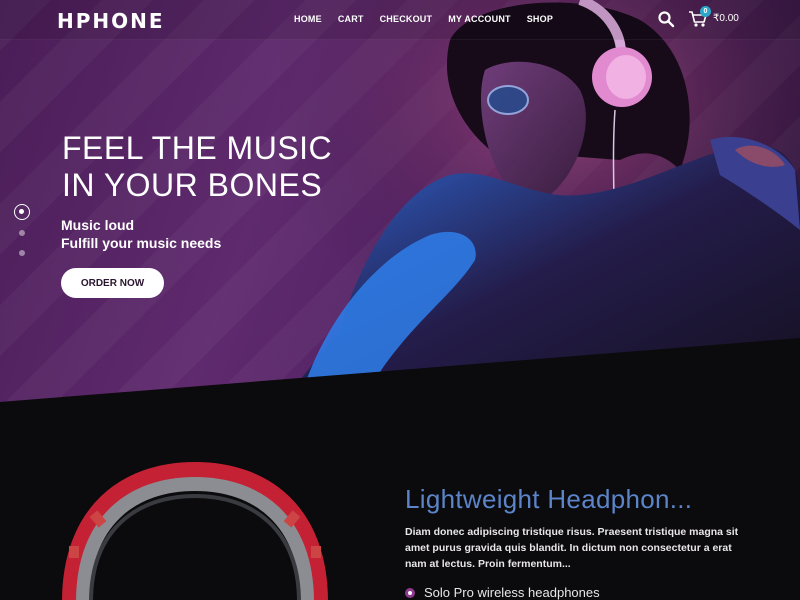 This screenshot has width=800, height=600. What do you see at coordinates (512, 592) in the screenshot?
I see `feature-label: Solo Pro wireless headphones` at bounding box center [512, 592].